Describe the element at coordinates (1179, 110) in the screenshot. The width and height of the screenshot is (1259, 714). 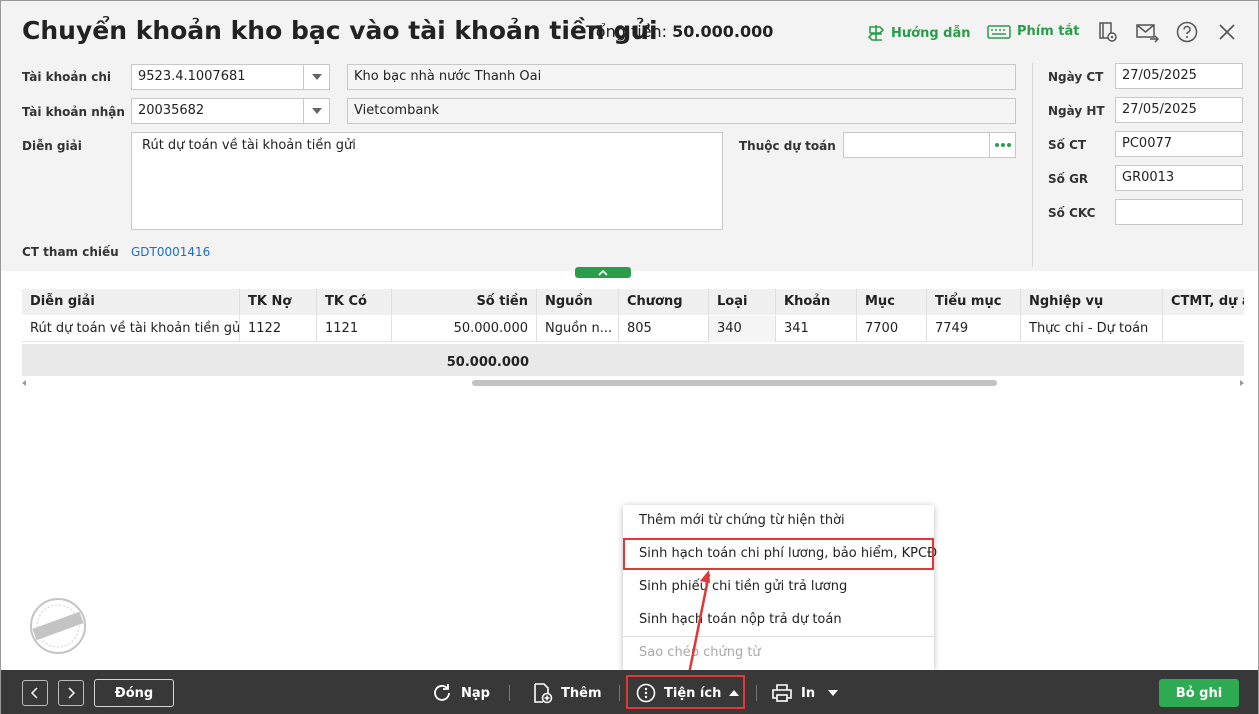
I see `ngay-ht-input: 27/05/2025` at that location.